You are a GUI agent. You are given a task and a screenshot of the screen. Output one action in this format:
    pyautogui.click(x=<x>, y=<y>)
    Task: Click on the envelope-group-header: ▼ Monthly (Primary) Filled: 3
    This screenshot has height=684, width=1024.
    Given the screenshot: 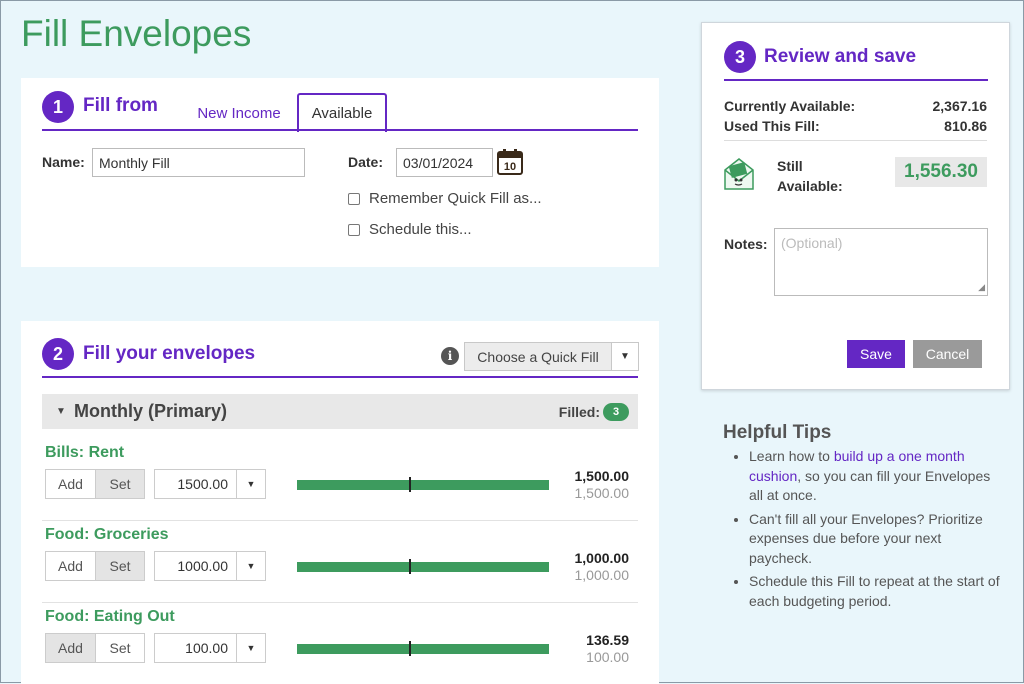 What is the action you would take?
    pyautogui.click(x=340, y=411)
    